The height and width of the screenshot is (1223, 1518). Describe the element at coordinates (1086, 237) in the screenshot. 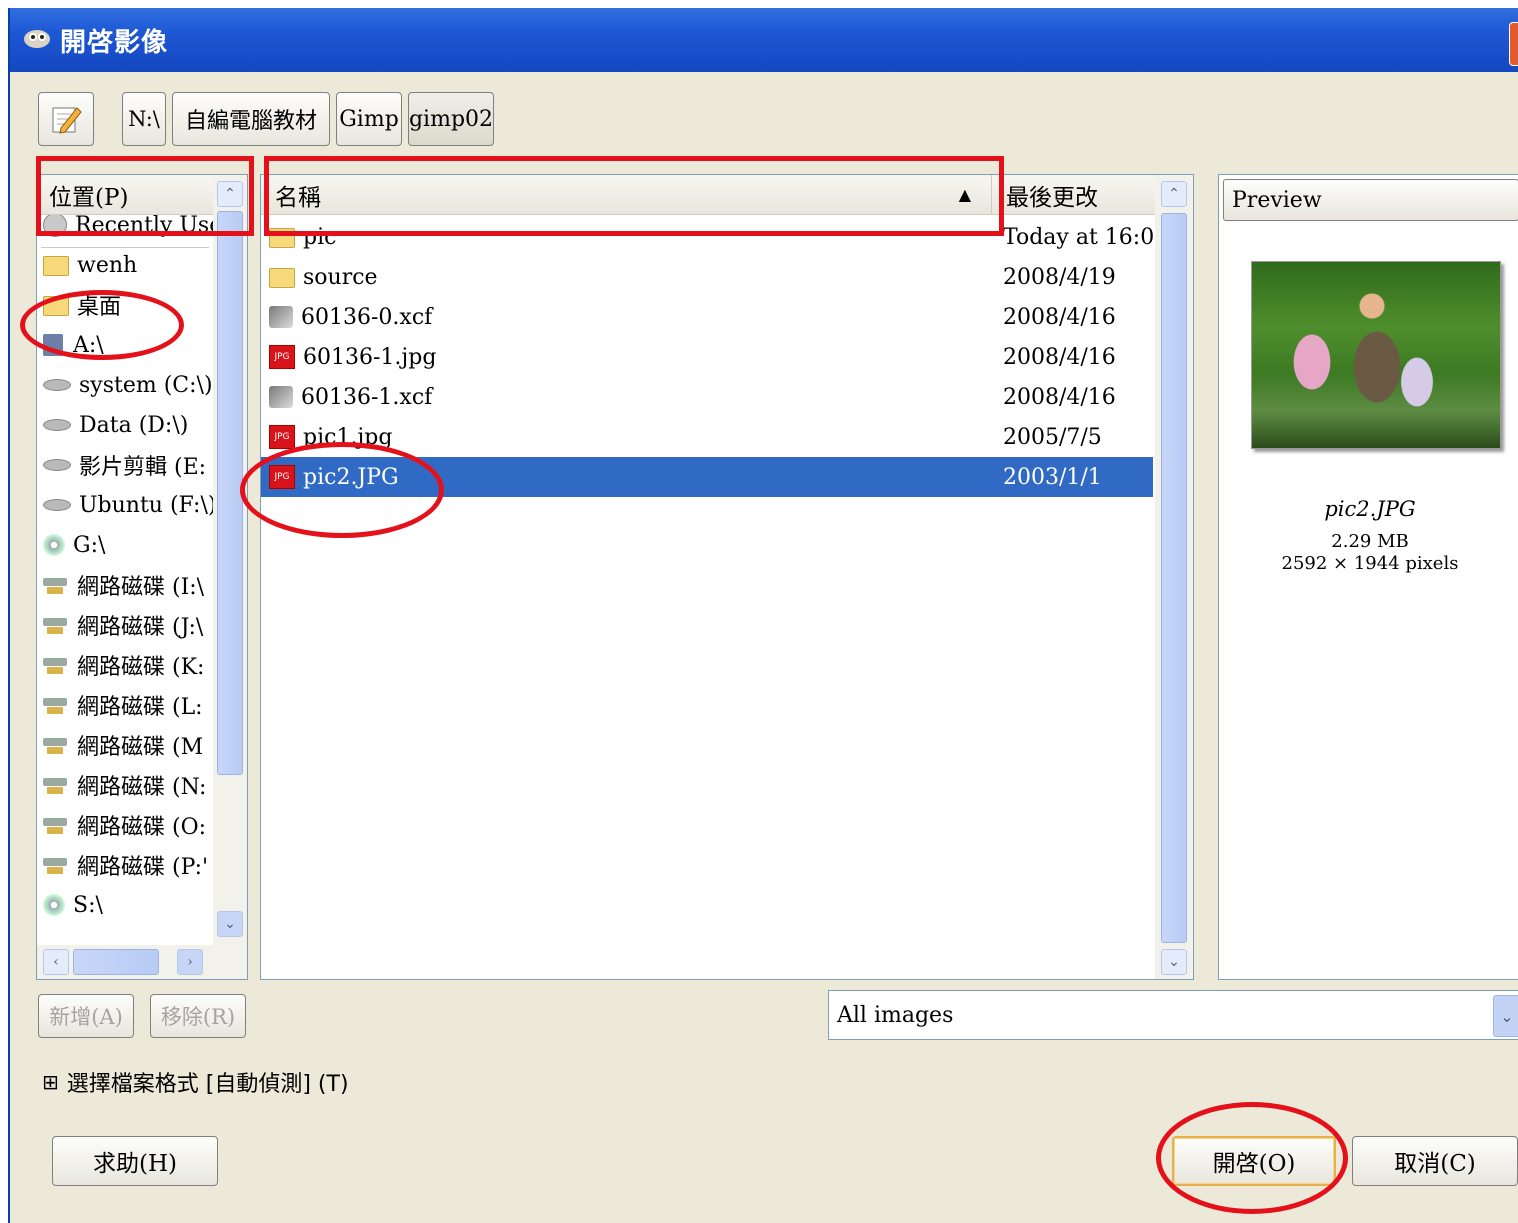

I see `file-modified-date: Today at 16:00` at that location.